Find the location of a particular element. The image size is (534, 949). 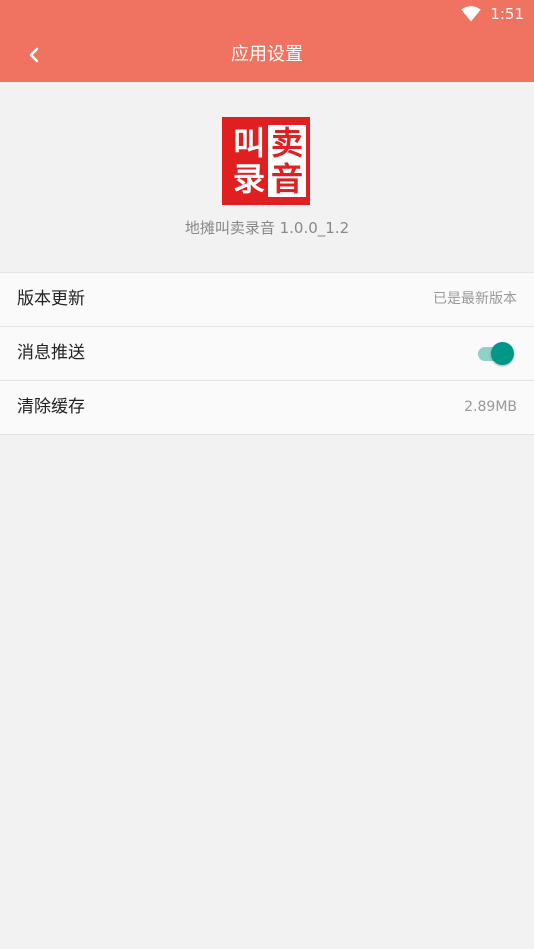

app-bar: 应用设置 is located at coordinates (267, 55).